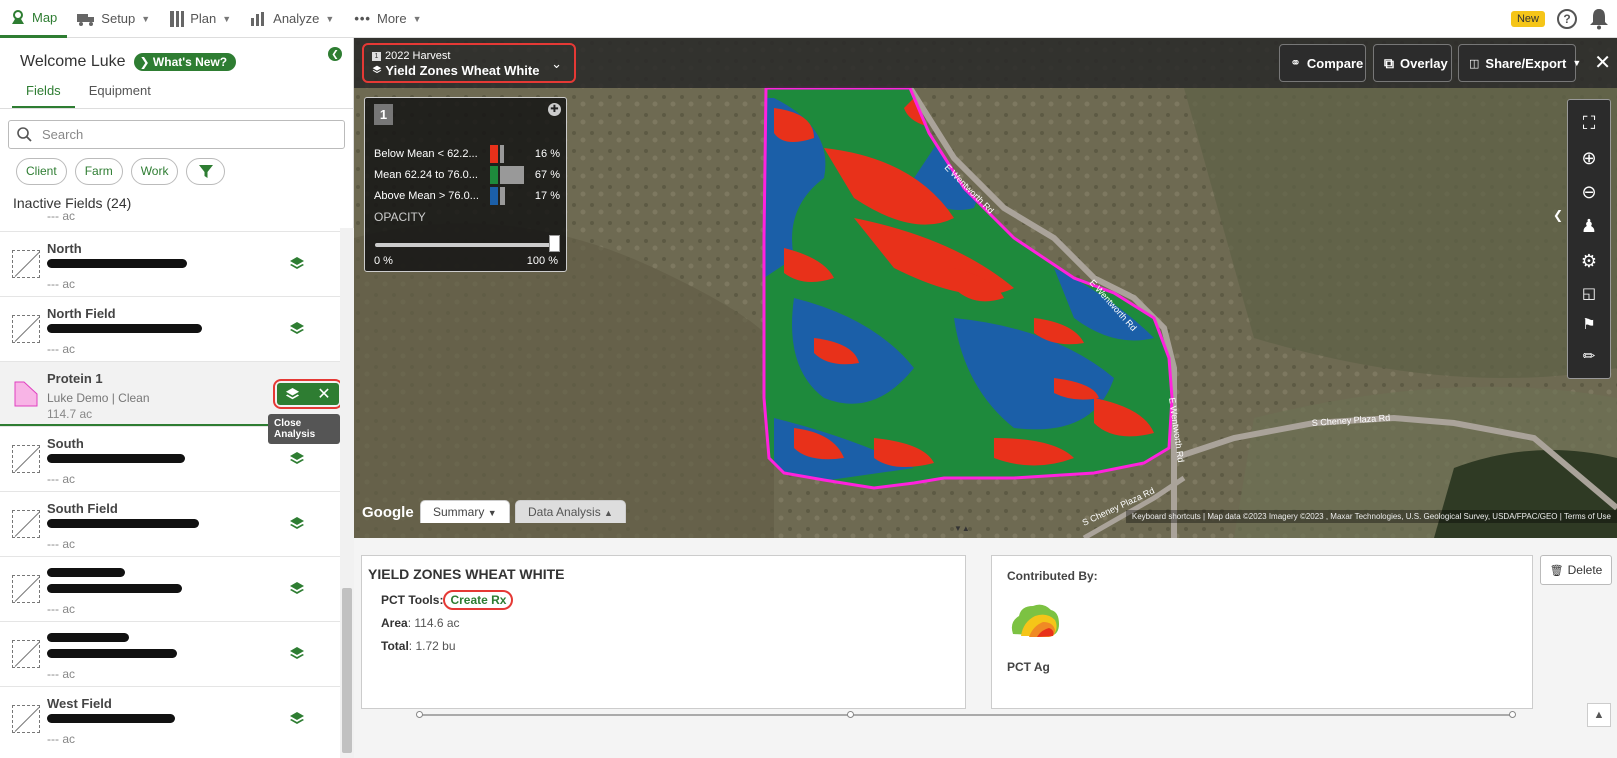 This screenshot has width=1617, height=758. I want to click on compare-button: ⚭ Compare, so click(1322, 63).